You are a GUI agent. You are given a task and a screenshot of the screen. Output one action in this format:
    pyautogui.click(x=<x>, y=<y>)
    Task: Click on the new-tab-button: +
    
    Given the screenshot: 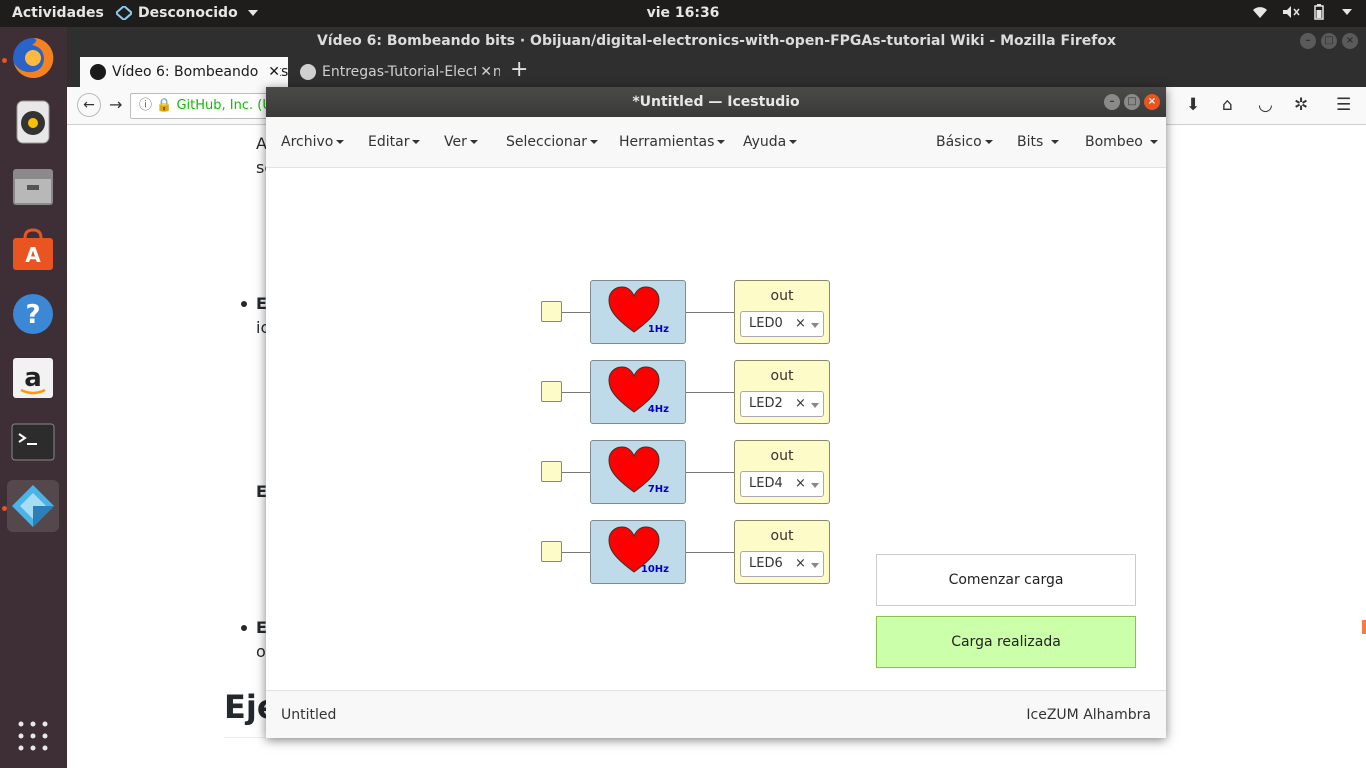 What is the action you would take?
    pyautogui.click(x=519, y=70)
    